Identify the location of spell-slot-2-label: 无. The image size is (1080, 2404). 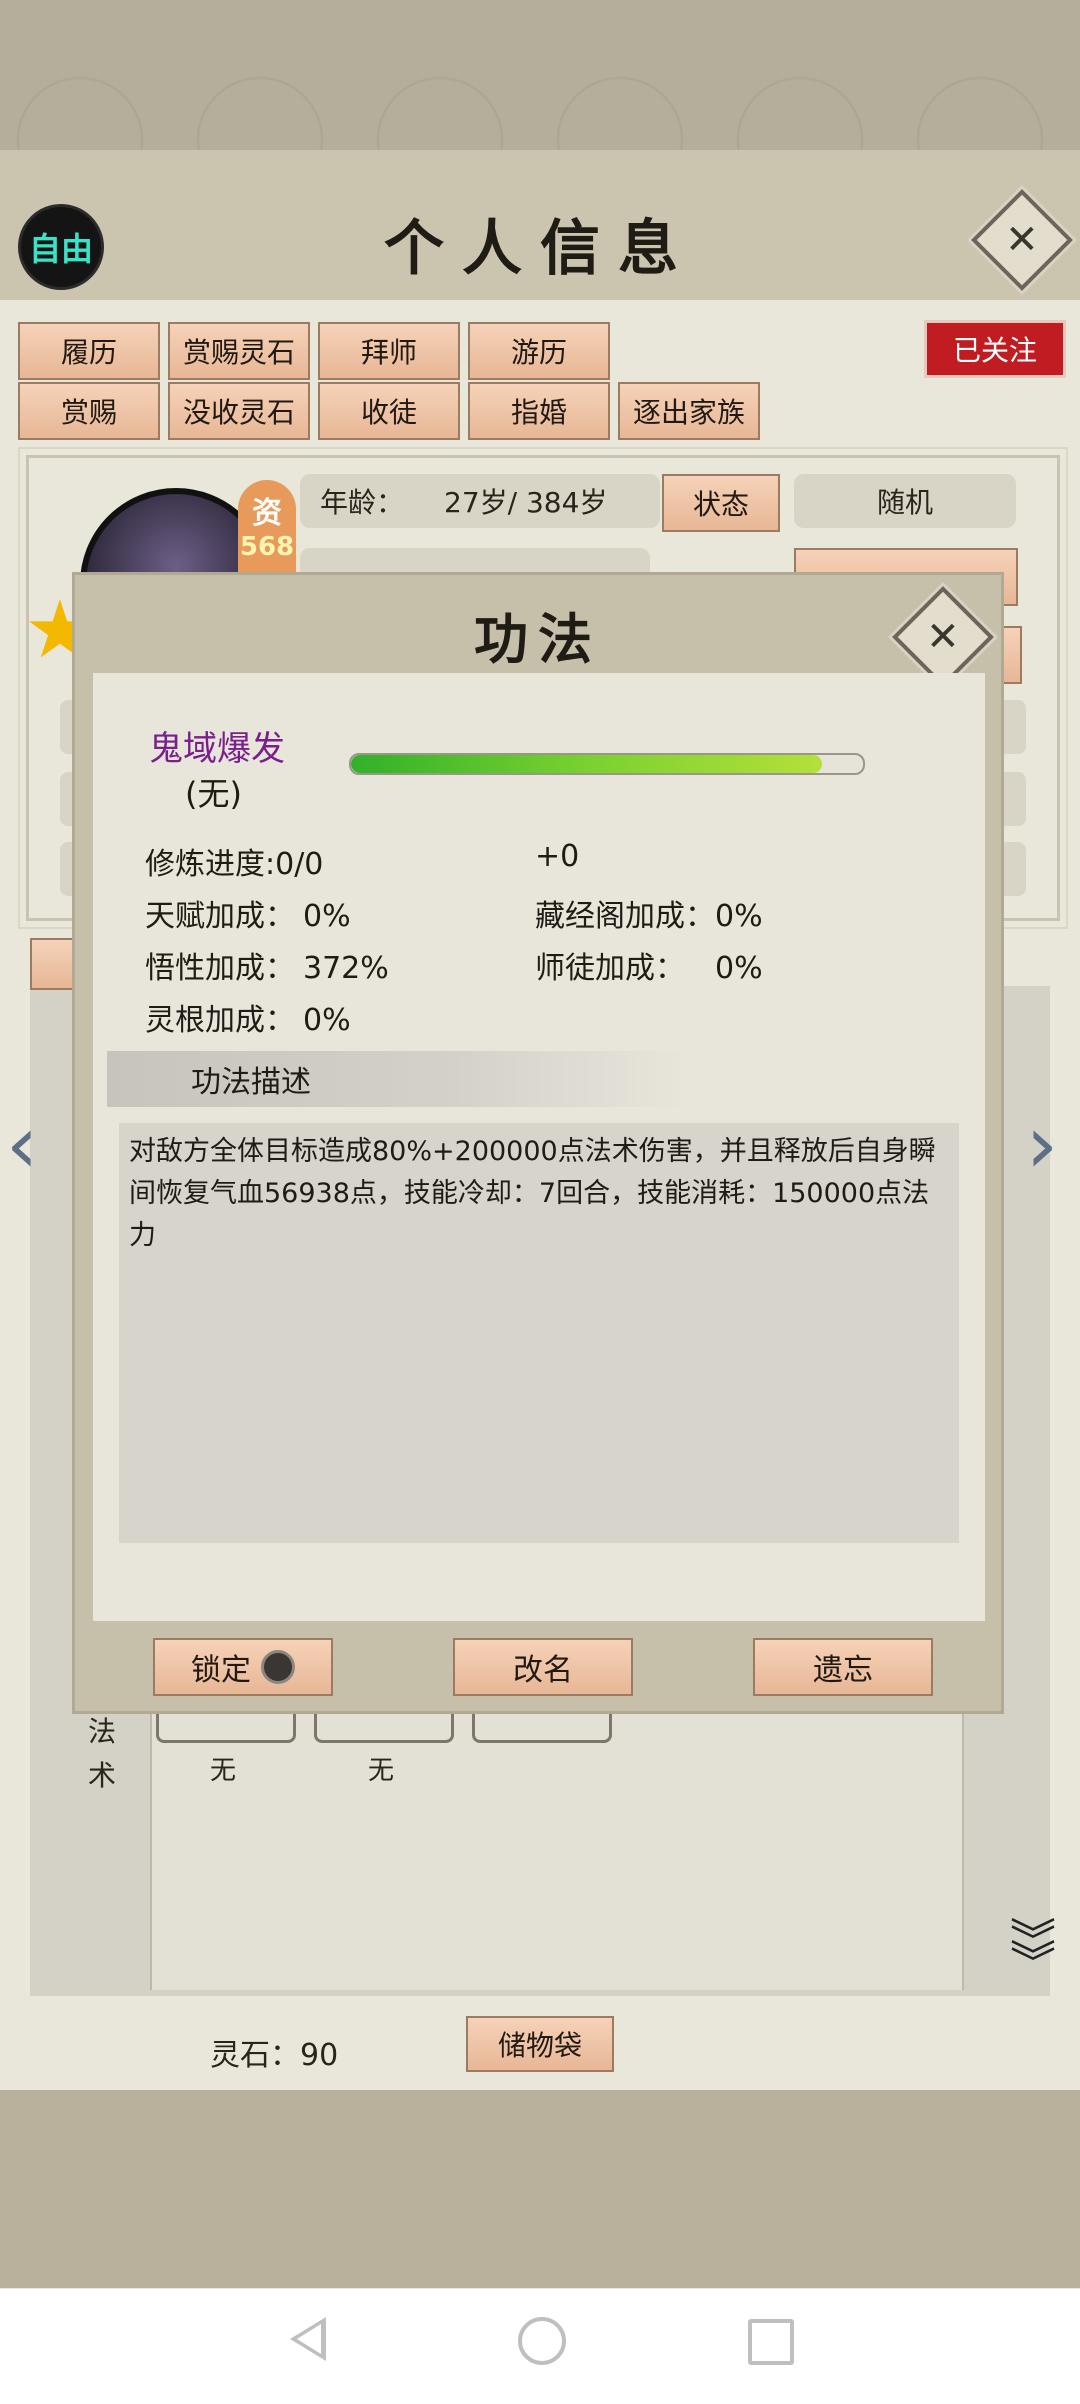
(380, 1771).